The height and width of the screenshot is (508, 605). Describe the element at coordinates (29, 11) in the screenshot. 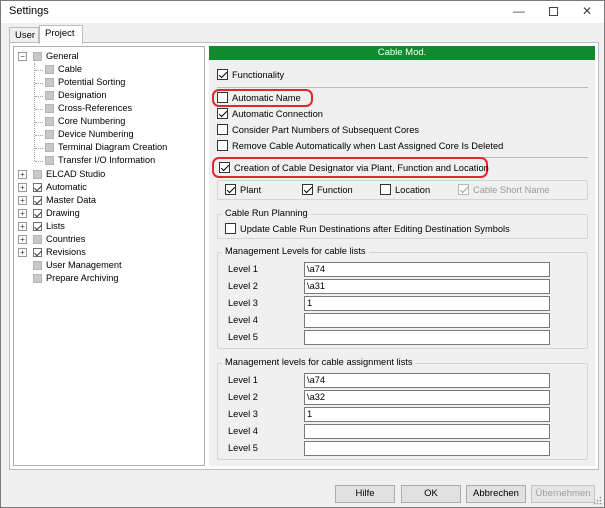

I see `window-title: Settings` at that location.